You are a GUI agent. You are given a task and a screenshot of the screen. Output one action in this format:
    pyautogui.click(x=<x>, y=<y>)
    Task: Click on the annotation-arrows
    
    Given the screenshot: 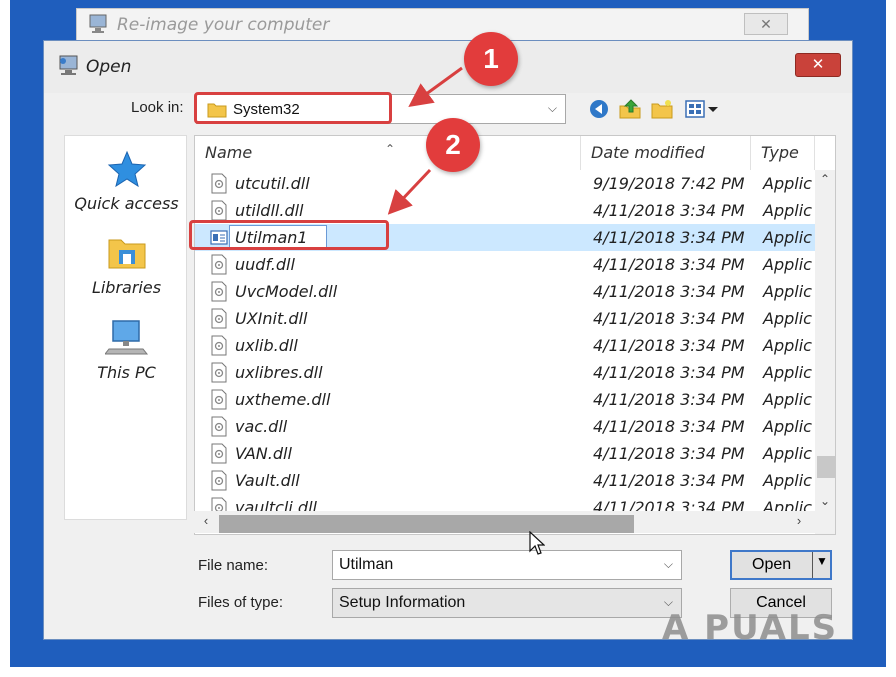 What is the action you would take?
    pyautogui.click(x=425, y=140)
    